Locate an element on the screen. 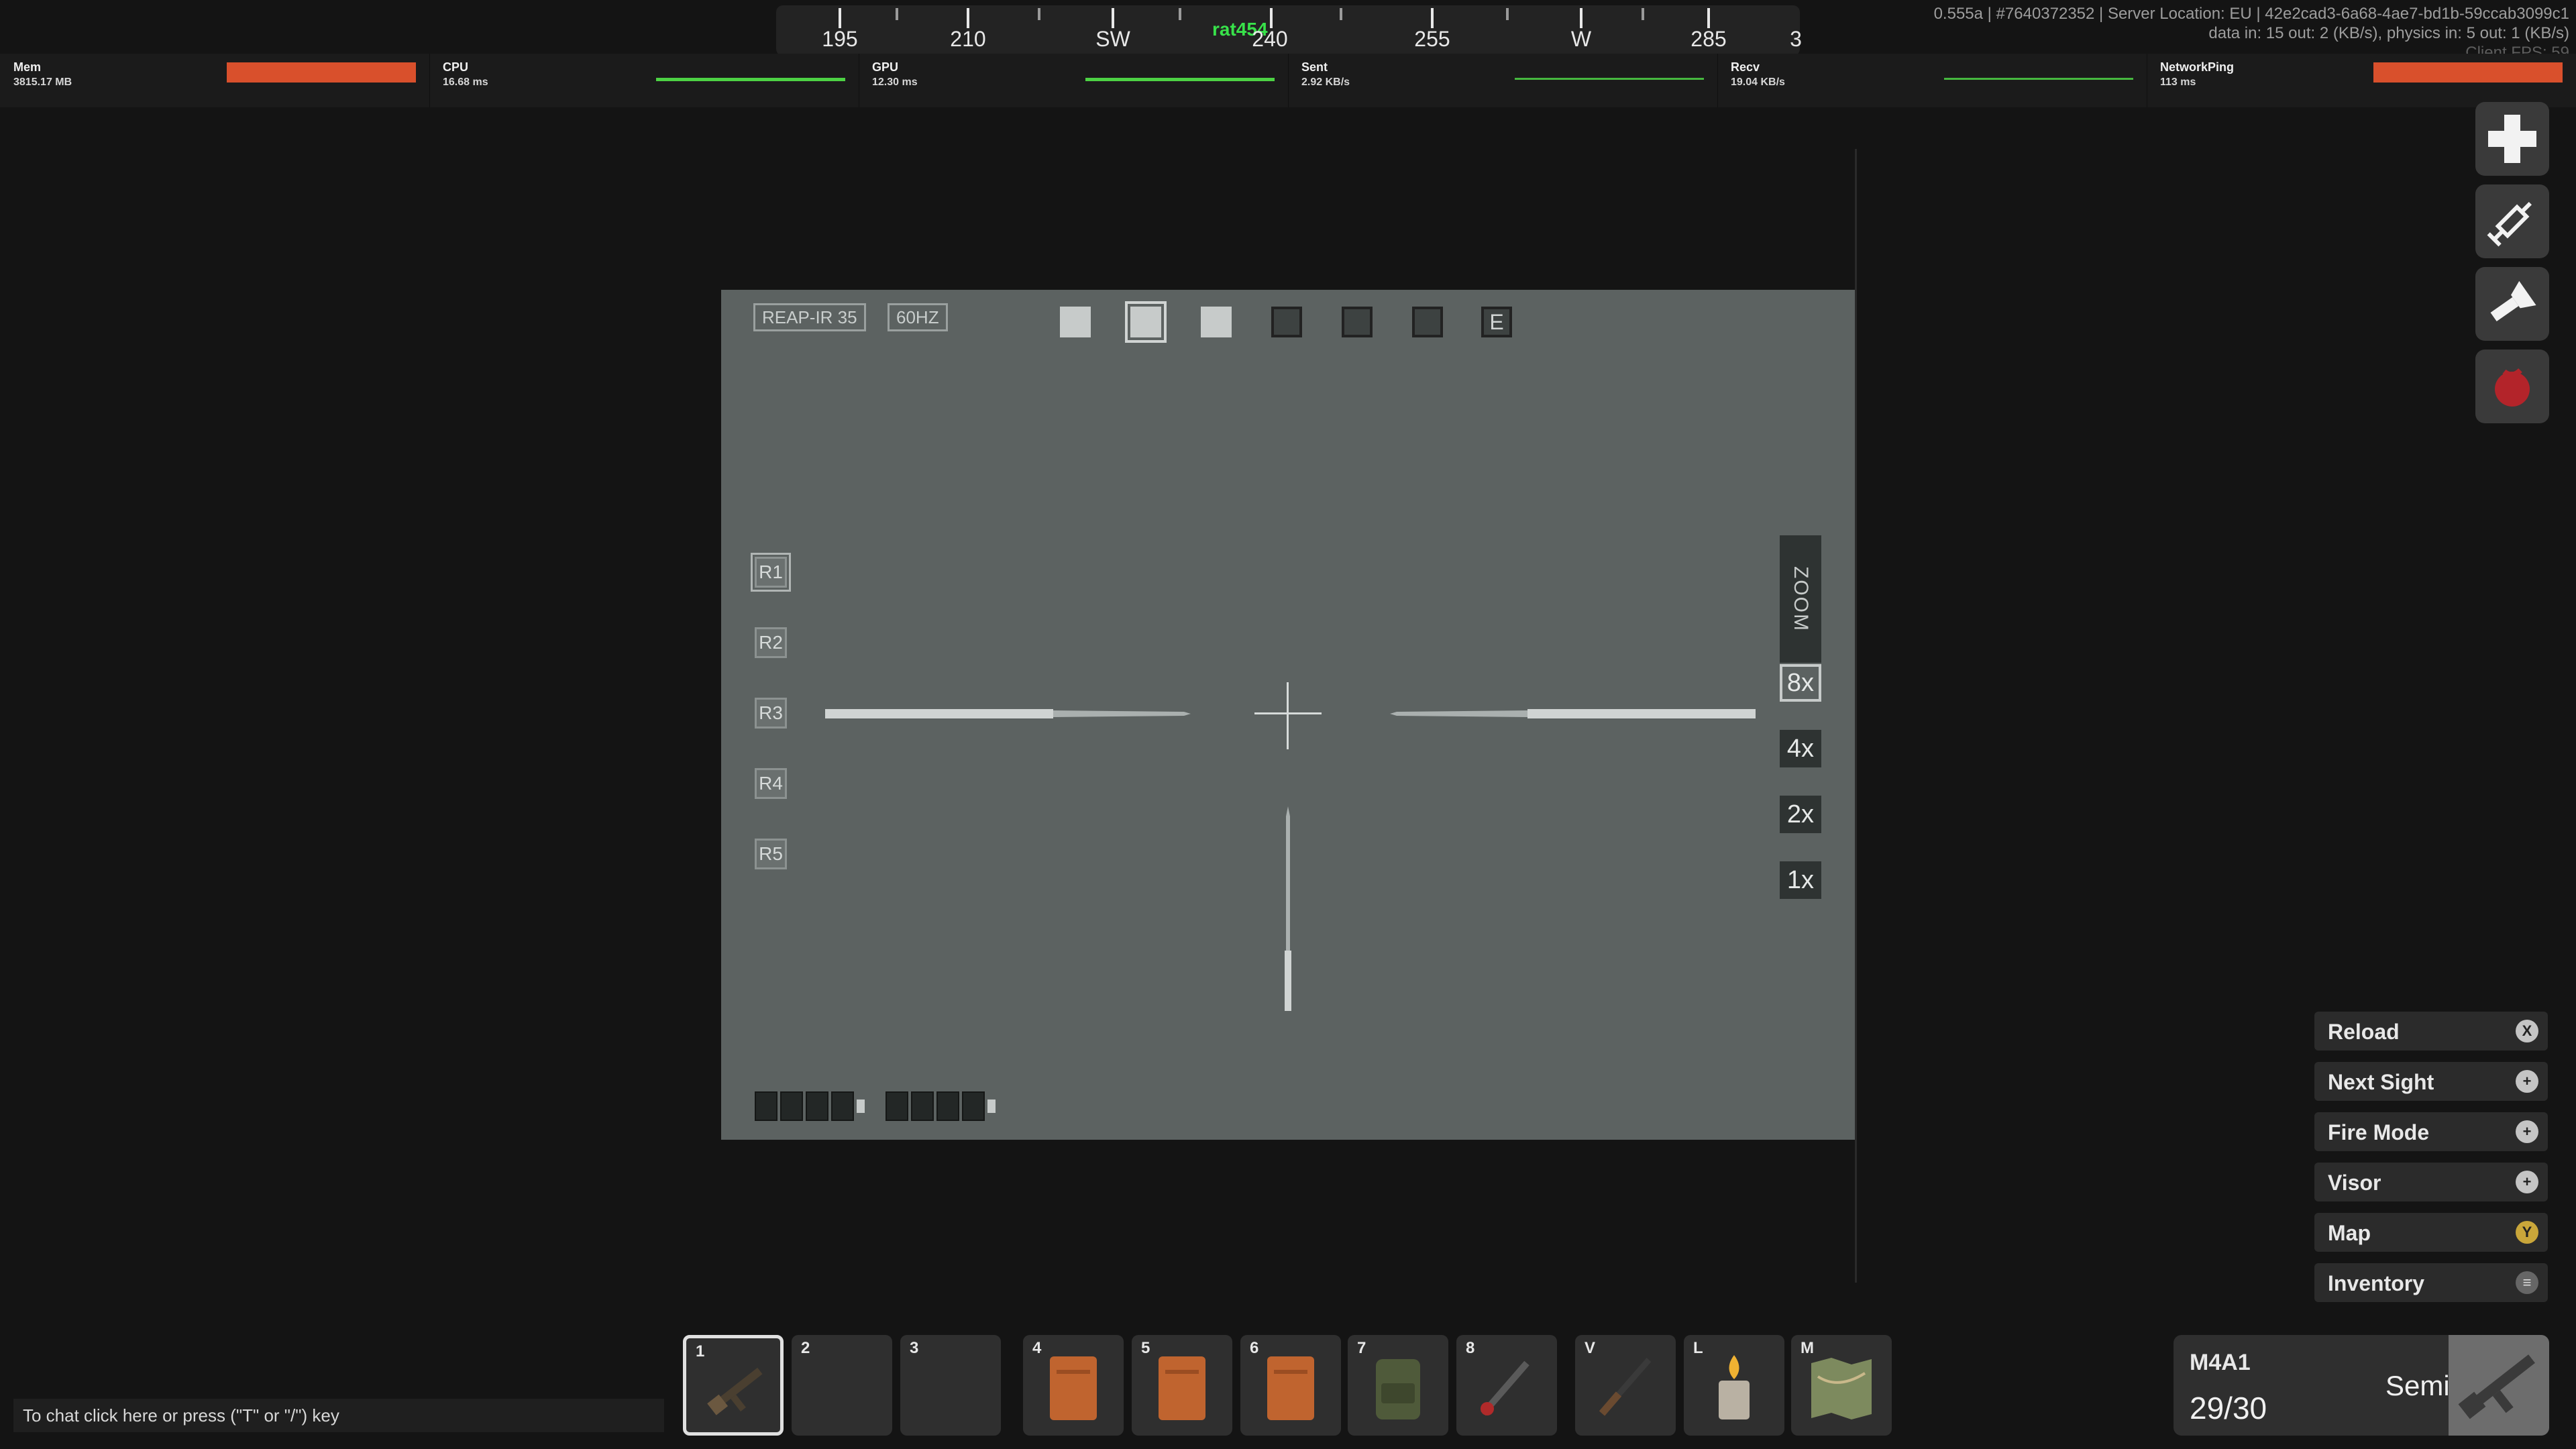  action-inventory: Inventory ≡ is located at coordinates (2431, 1282).